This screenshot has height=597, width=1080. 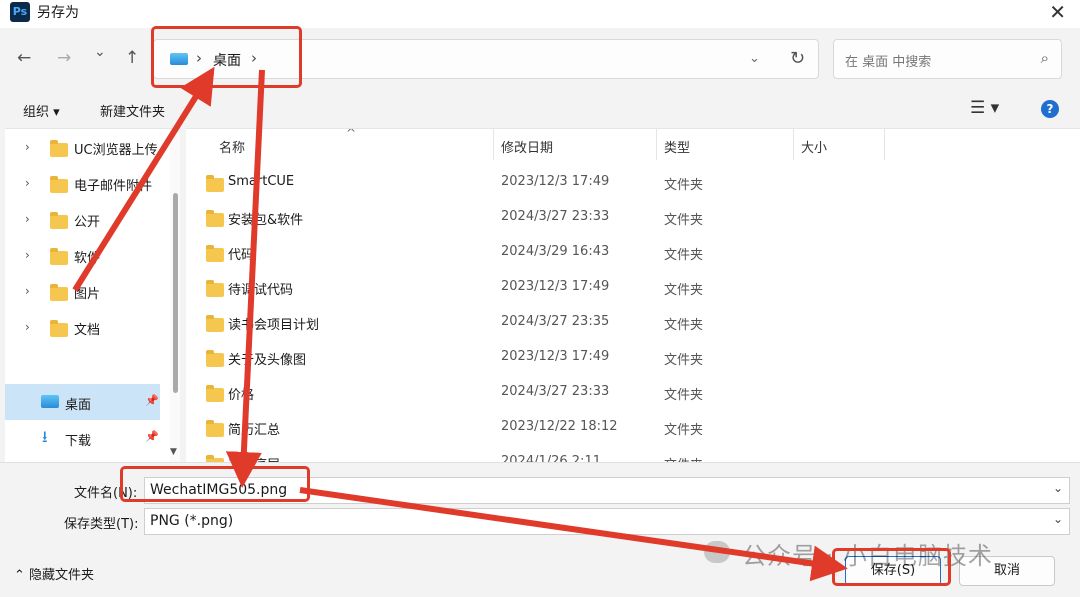 What do you see at coordinates (274, 325) in the screenshot?
I see `file-name: 读书会项目计划` at bounding box center [274, 325].